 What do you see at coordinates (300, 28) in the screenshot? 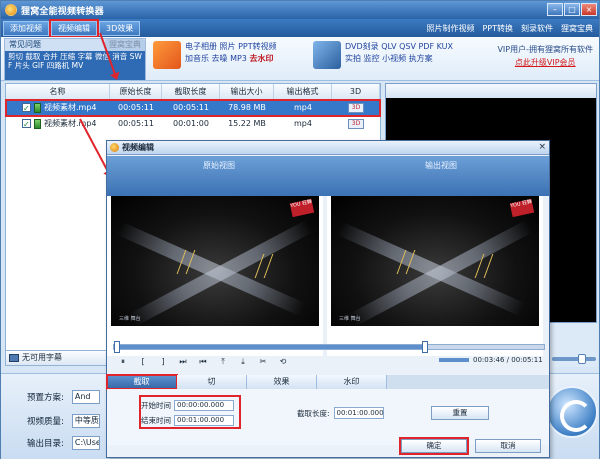
I see `menu-bar: 添加视频 视频编辑 3D效果 照片制作视频 PPT转换 刻录软件 狸窝宝典` at bounding box center [300, 28].